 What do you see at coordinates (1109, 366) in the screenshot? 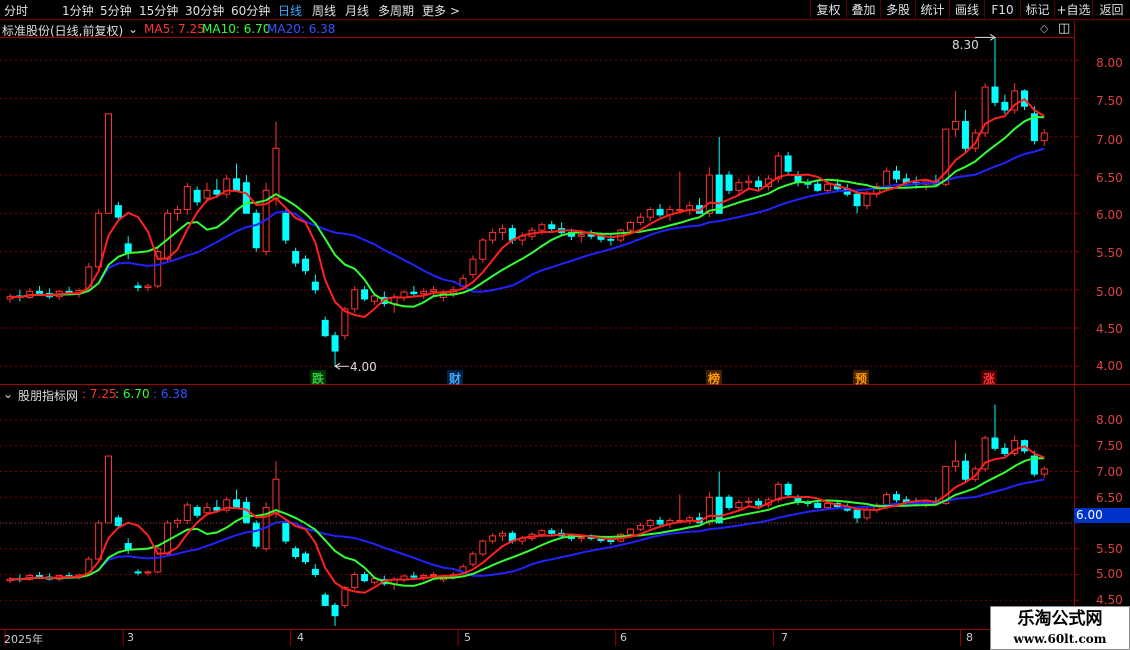
I see `main-y-tick: 4.00` at bounding box center [1109, 366].